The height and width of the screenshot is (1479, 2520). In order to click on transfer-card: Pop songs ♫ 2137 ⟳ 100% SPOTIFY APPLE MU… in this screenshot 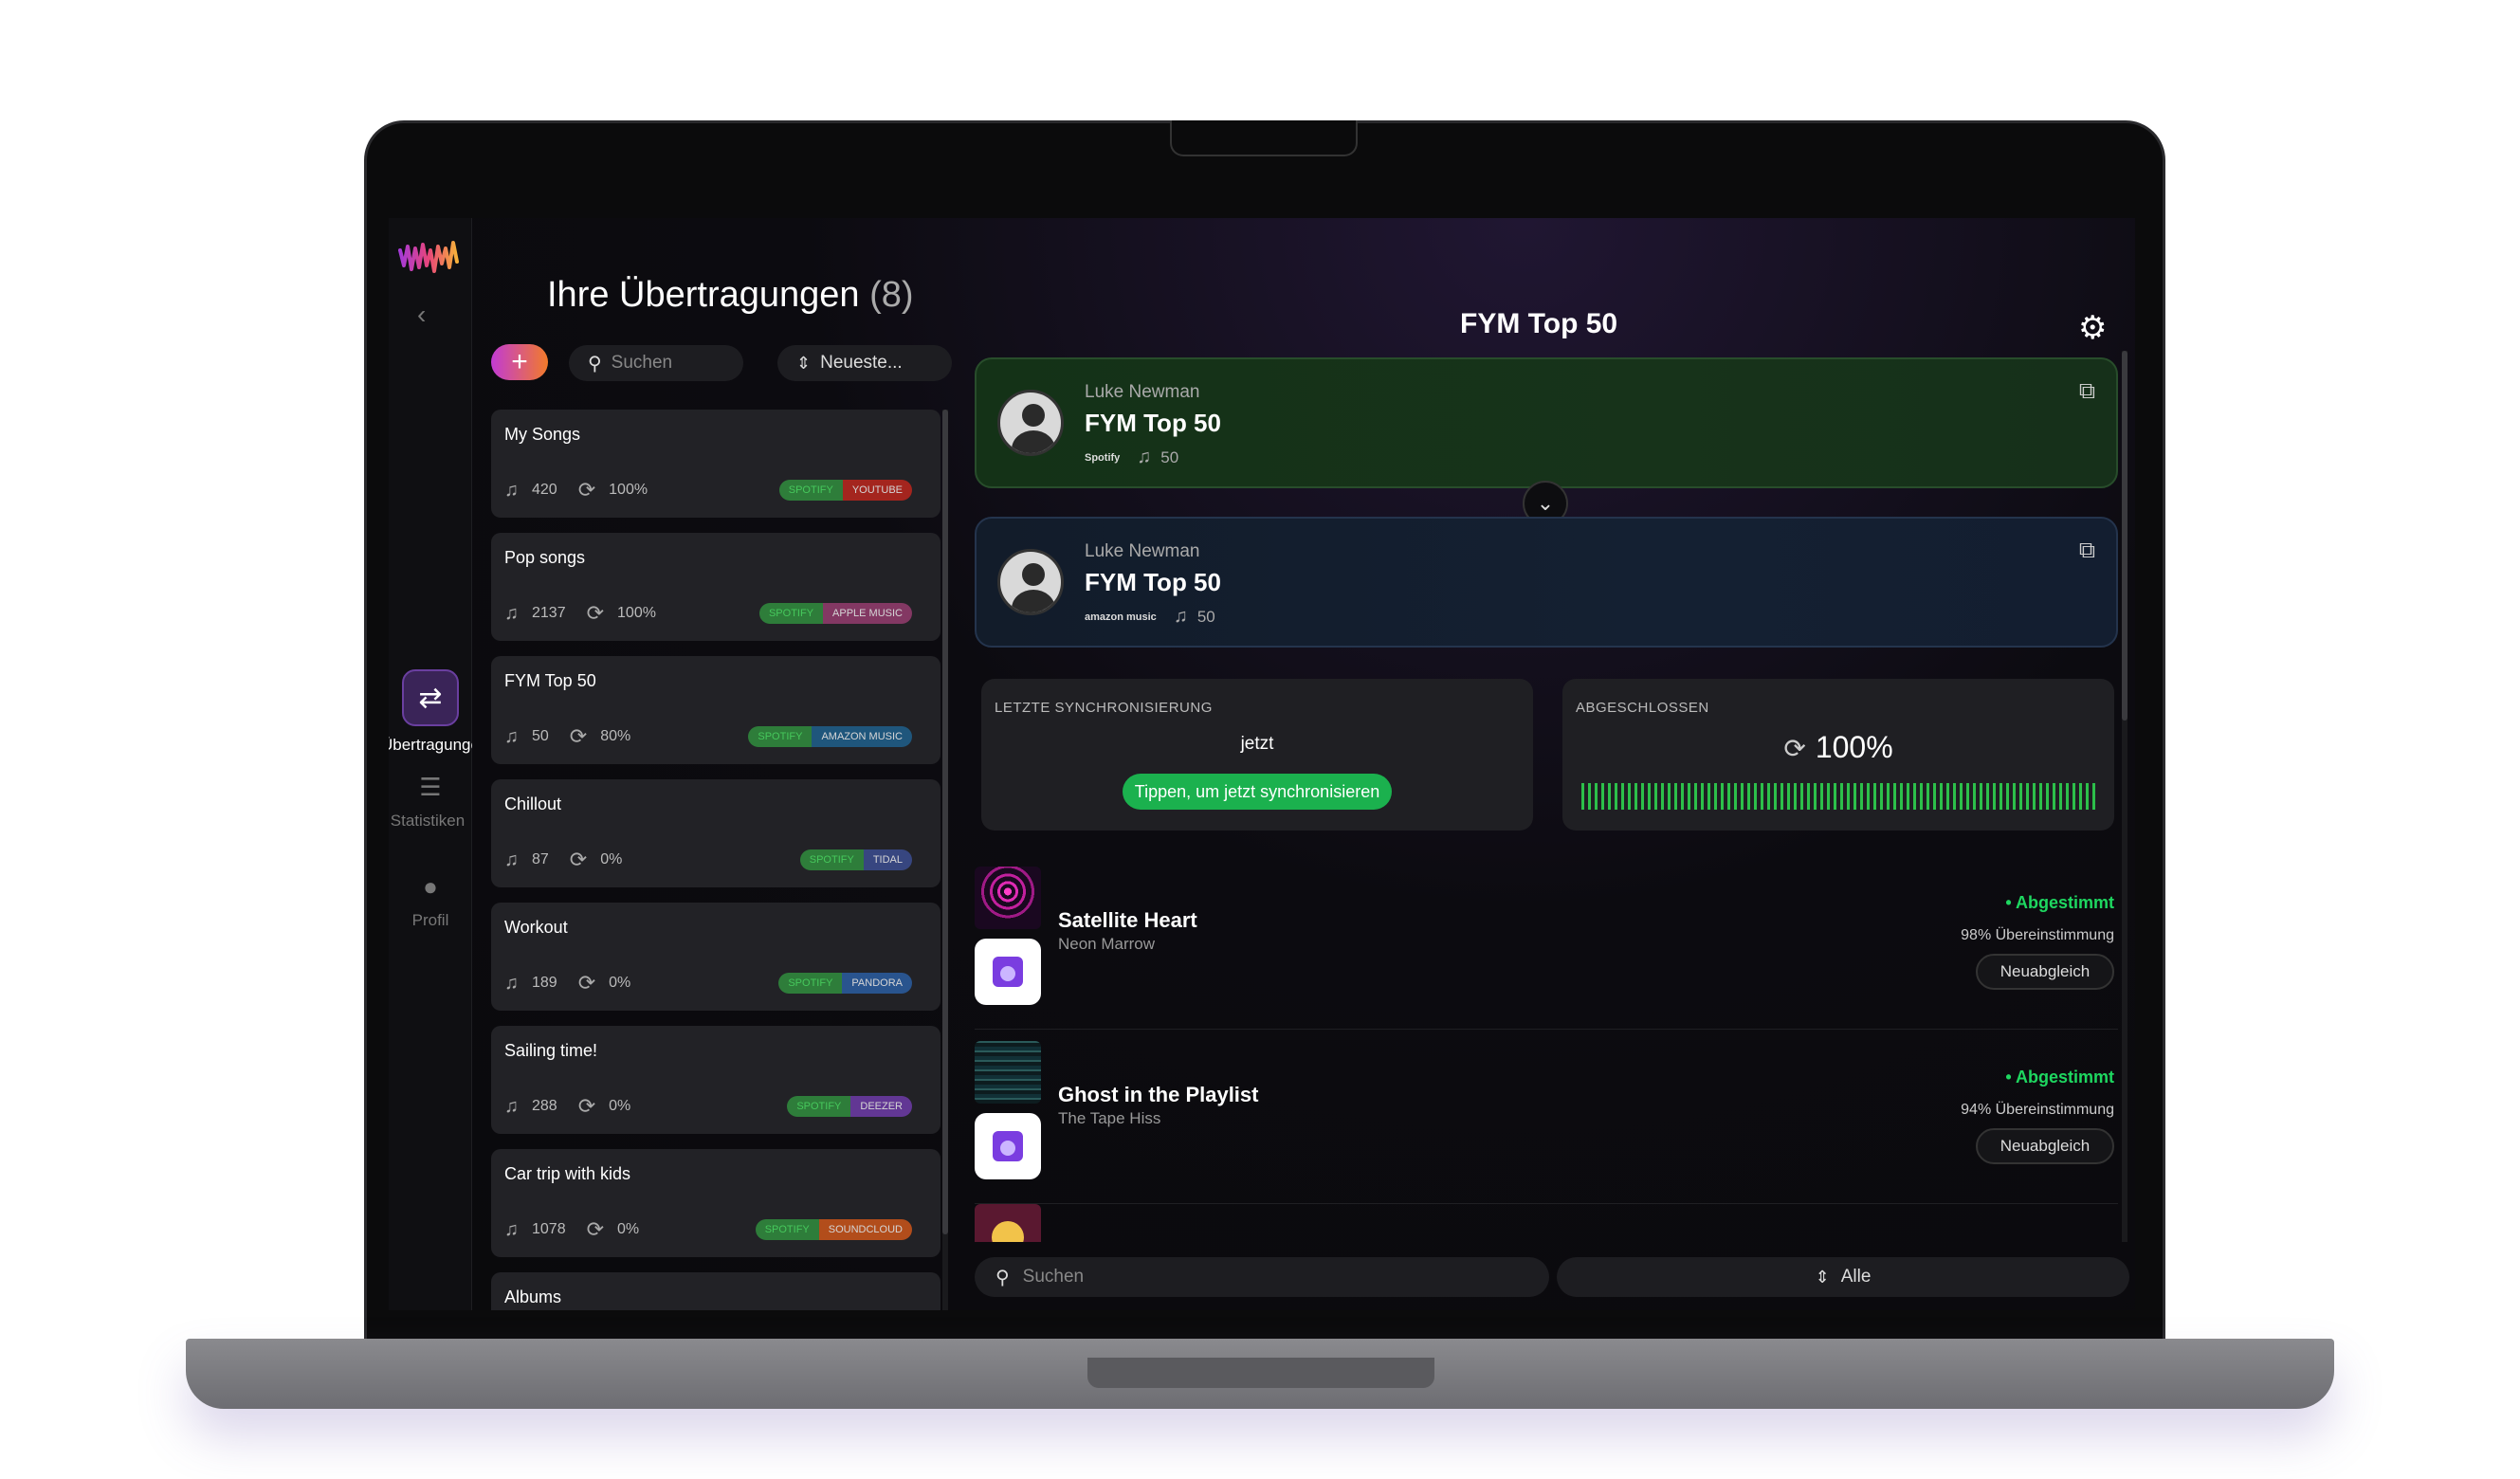, I will do `click(715, 587)`.